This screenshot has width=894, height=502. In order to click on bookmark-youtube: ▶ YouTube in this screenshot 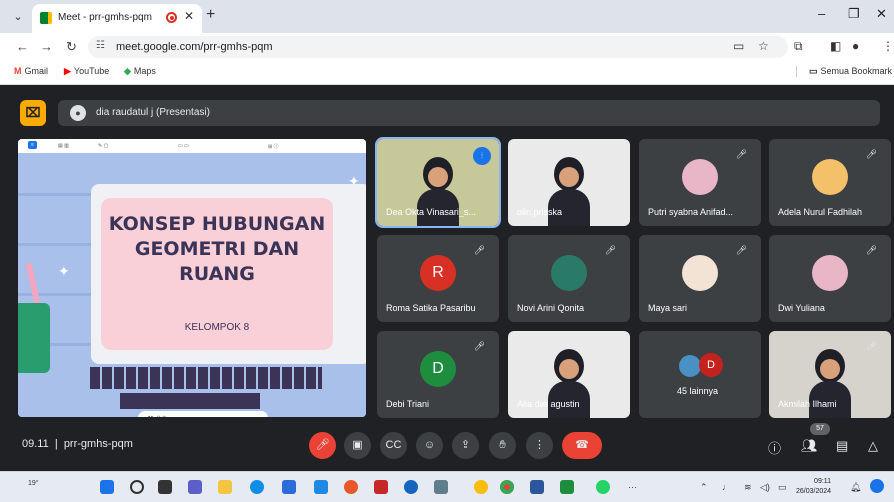, I will do `click(86, 71)`.